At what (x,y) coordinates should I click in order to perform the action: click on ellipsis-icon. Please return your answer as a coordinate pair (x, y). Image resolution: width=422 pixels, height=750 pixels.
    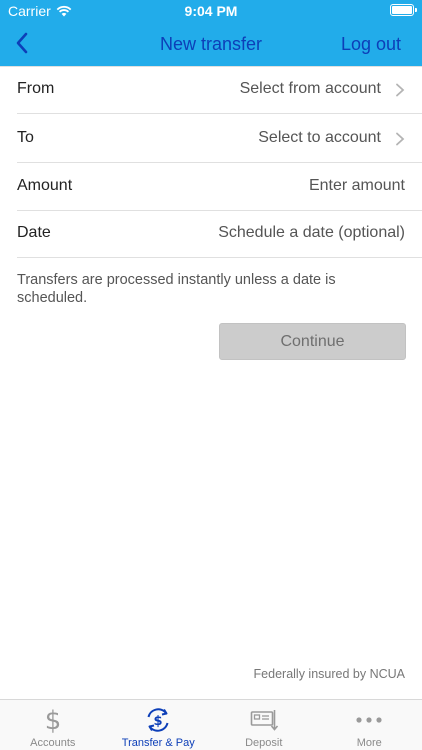
    Looking at the image, I should click on (369, 720).